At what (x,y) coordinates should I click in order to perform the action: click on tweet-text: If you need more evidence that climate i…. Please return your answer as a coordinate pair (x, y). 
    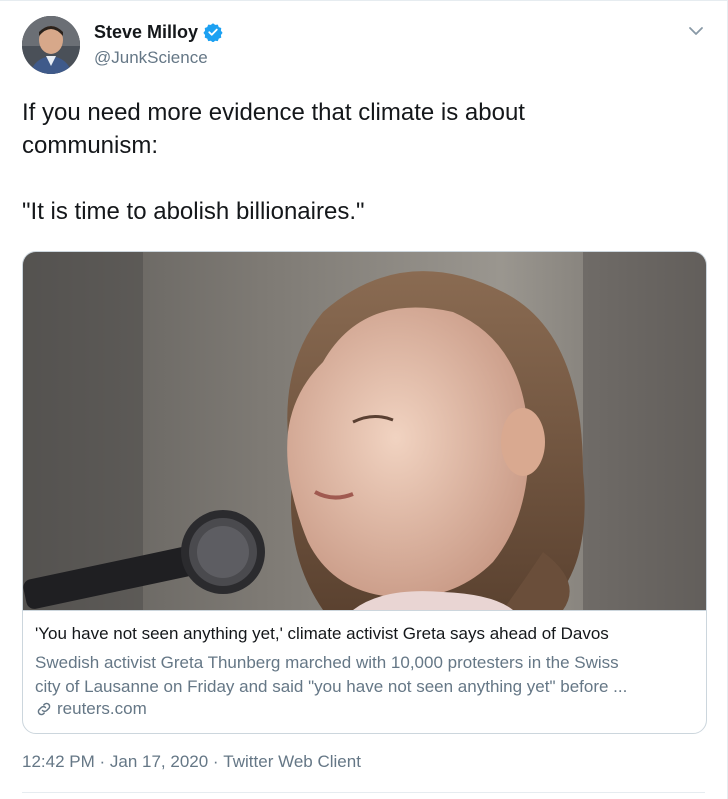
    Looking at the image, I should click on (352, 162).